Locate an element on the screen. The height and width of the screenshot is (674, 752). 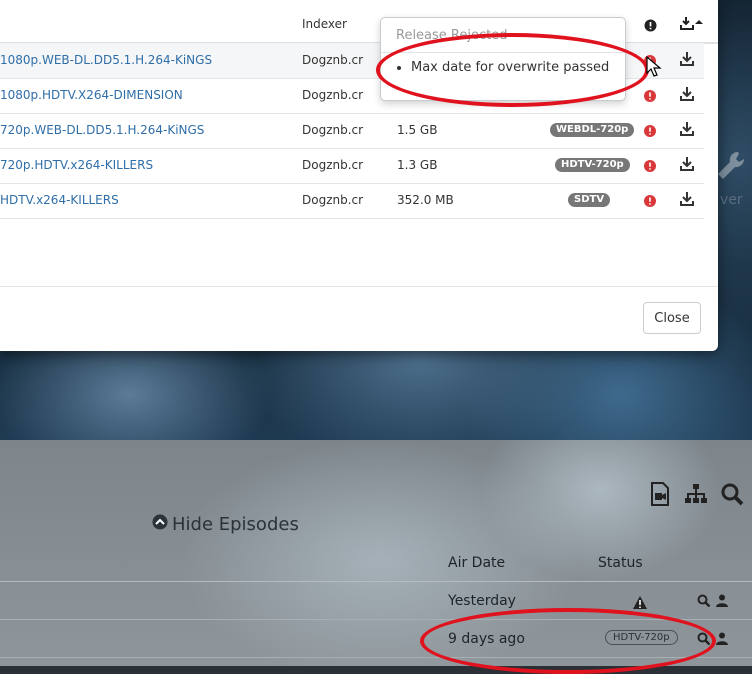
episodes-table-header: Air Date Status is located at coordinates (376, 567).